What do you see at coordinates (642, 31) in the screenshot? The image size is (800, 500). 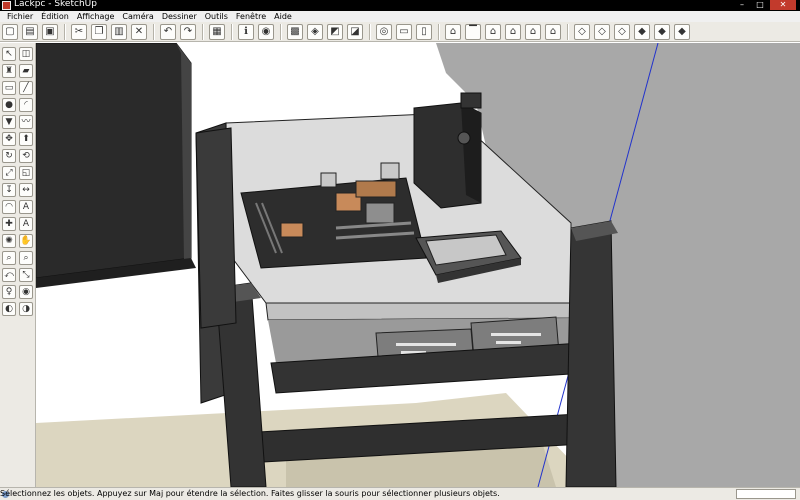 I see `shaded-icon: ◆` at bounding box center [642, 31].